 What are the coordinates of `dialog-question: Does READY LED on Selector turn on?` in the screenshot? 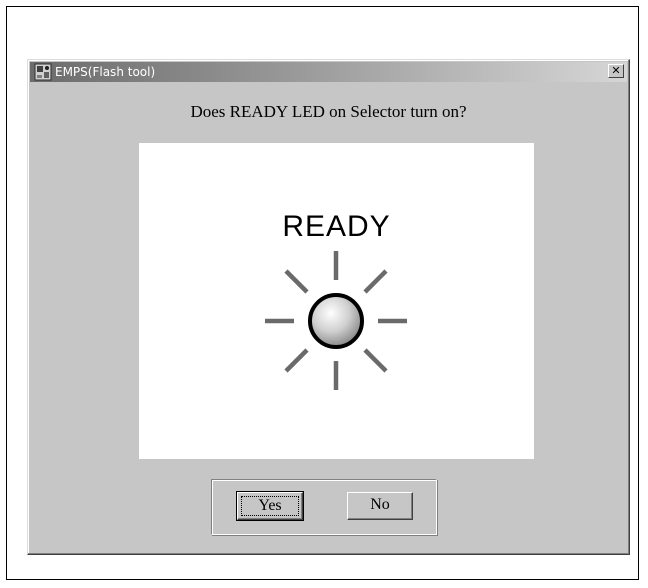 It's located at (328, 111).